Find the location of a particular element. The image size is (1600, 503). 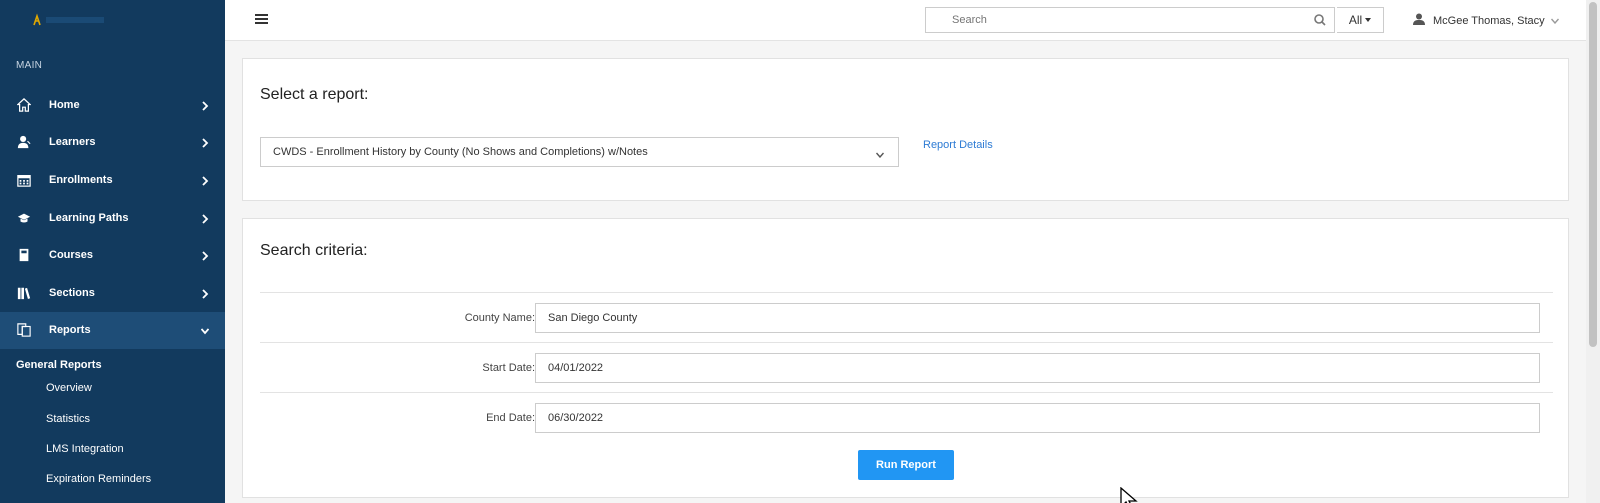

scrollbar-thumb is located at coordinates (1593, 174).